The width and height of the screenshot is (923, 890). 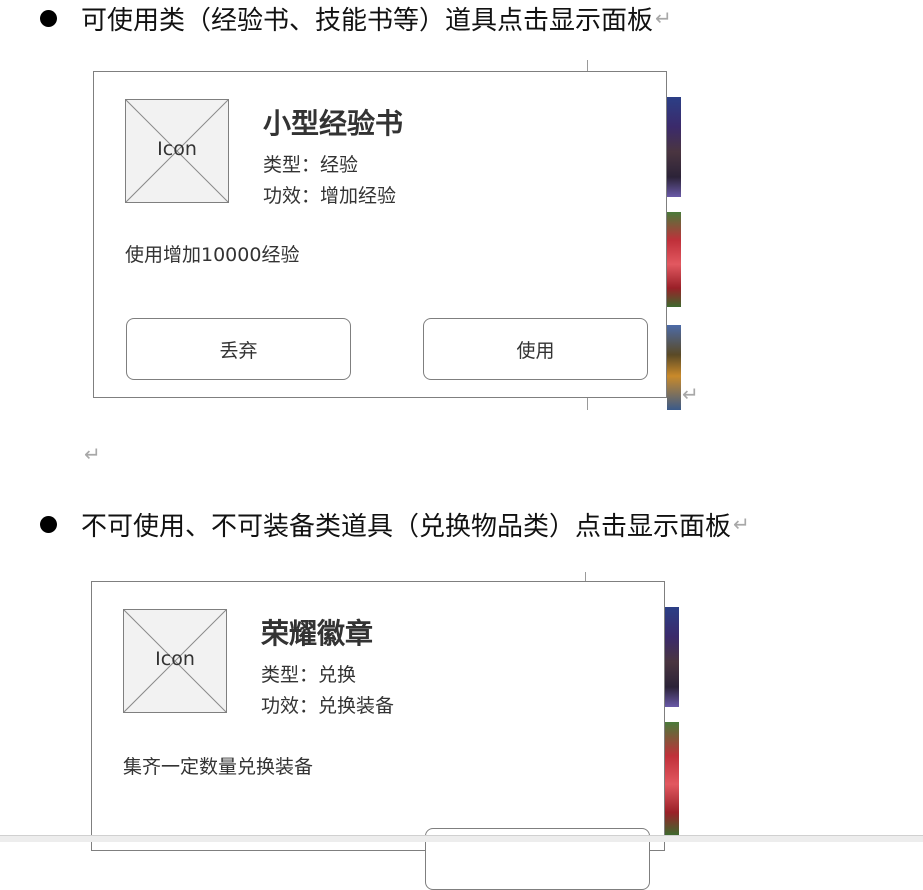 What do you see at coordinates (311, 165) in the screenshot?
I see `item-type: 类型：经验` at bounding box center [311, 165].